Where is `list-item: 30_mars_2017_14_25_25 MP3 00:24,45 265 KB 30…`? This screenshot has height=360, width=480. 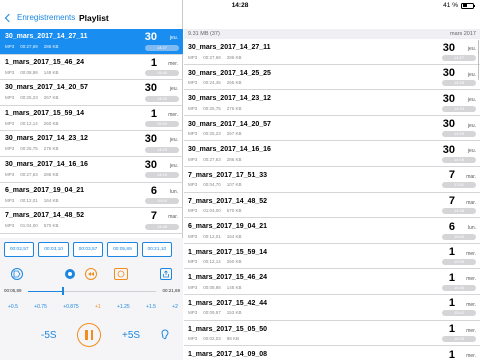 list-item: 30_mars_2017_14_25_25 MP3 00:24,45 265 KB 30… is located at coordinates (332, 78).